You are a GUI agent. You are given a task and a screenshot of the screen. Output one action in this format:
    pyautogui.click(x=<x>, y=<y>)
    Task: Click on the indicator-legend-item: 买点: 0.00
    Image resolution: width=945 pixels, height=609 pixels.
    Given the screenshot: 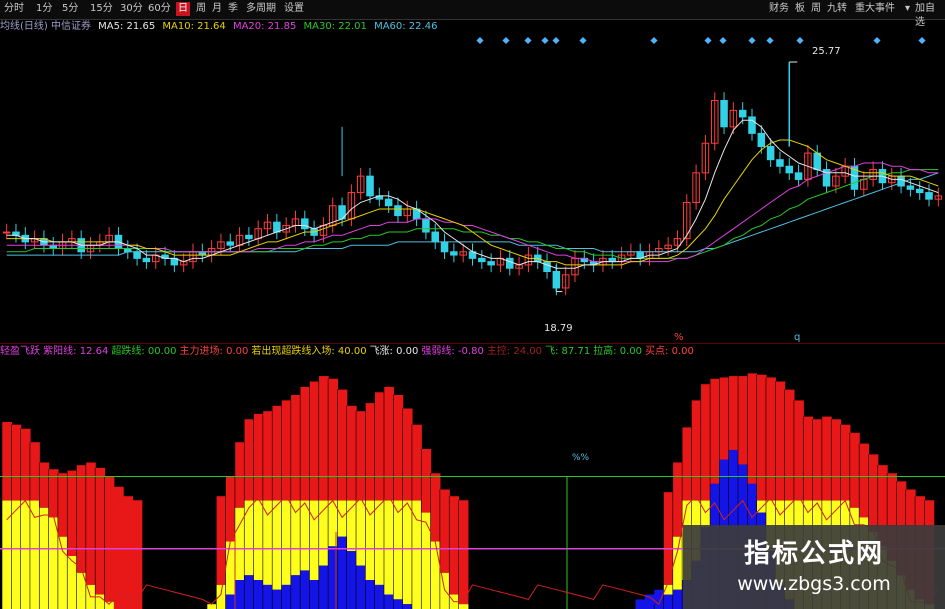 What is the action you would take?
    pyautogui.click(x=669, y=351)
    